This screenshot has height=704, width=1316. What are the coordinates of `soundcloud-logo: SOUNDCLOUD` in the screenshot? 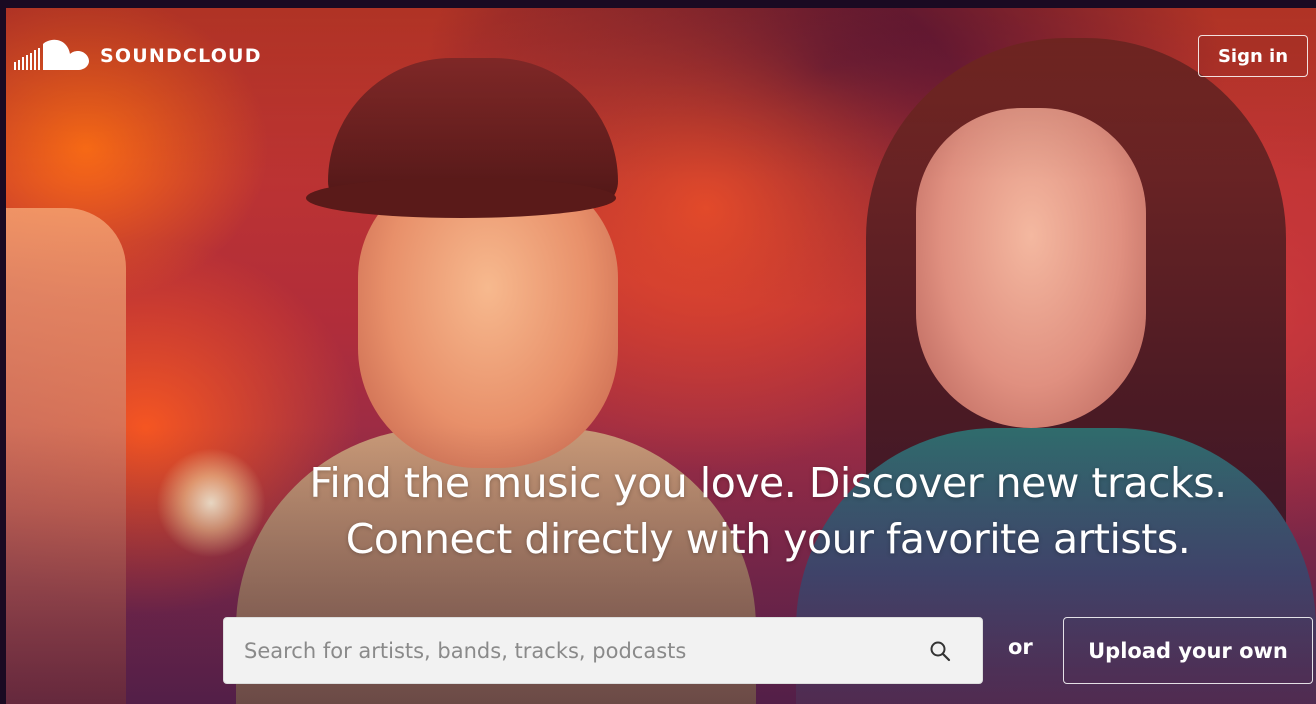 It's located at (138, 56).